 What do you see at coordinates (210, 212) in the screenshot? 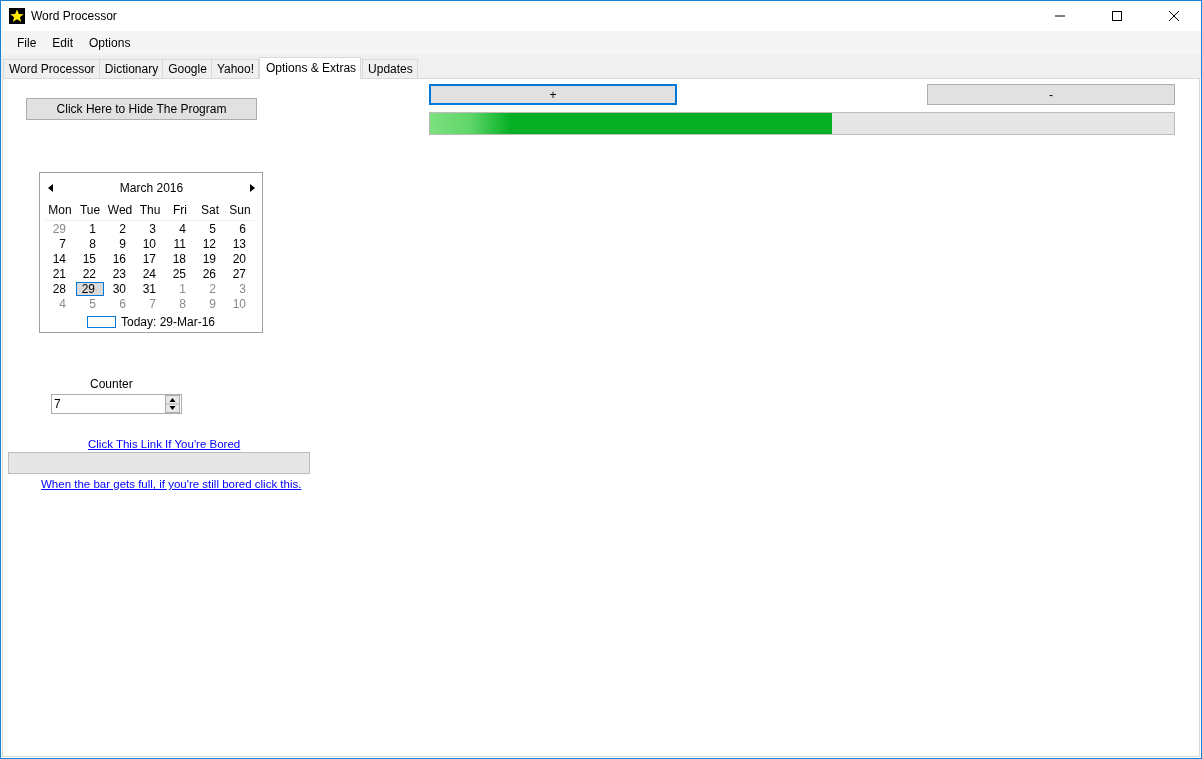
I see `weekday-label: Sat` at bounding box center [210, 212].